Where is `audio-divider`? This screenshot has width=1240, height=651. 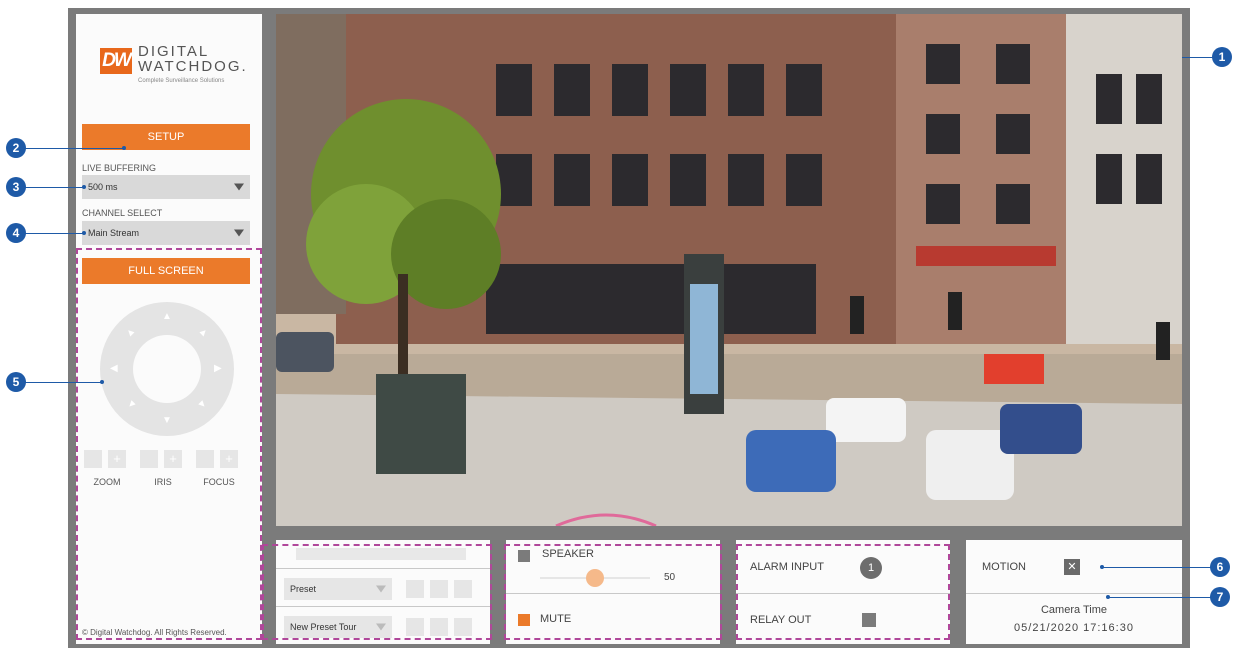
audio-divider is located at coordinates (613, 593).